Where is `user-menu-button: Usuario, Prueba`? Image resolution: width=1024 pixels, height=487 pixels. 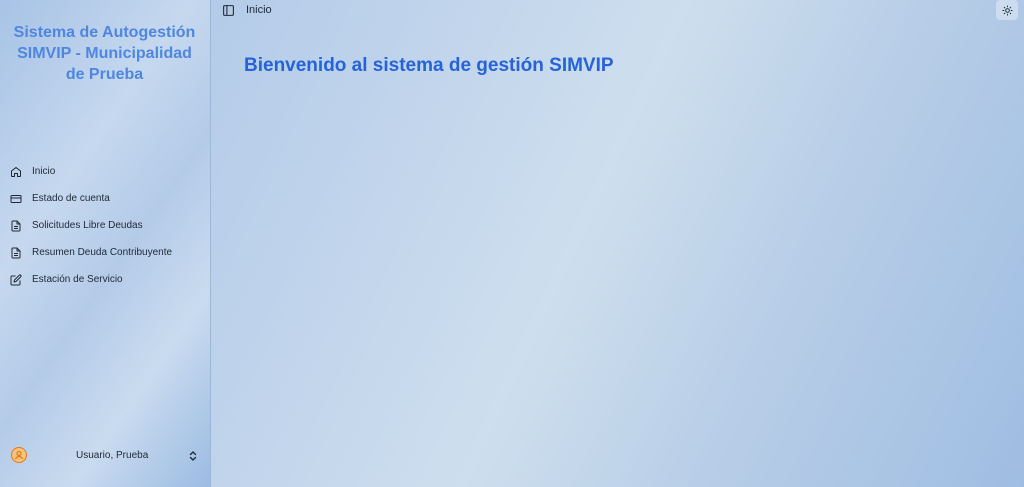 user-menu-button: Usuario, Prueba is located at coordinates (105, 455).